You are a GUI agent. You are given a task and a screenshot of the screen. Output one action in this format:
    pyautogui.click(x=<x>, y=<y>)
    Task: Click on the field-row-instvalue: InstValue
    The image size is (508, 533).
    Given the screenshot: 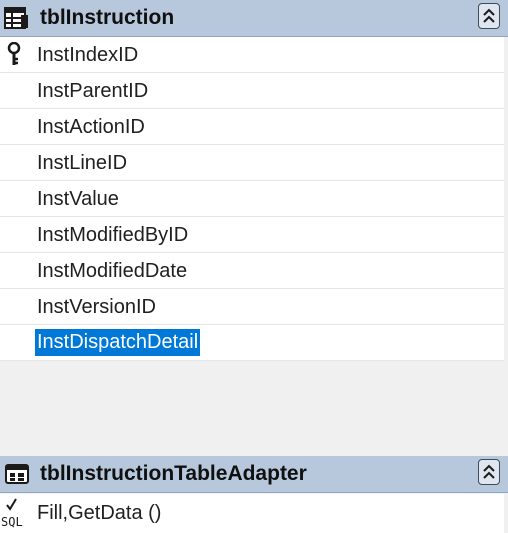 What is the action you would take?
    pyautogui.click(x=252, y=199)
    